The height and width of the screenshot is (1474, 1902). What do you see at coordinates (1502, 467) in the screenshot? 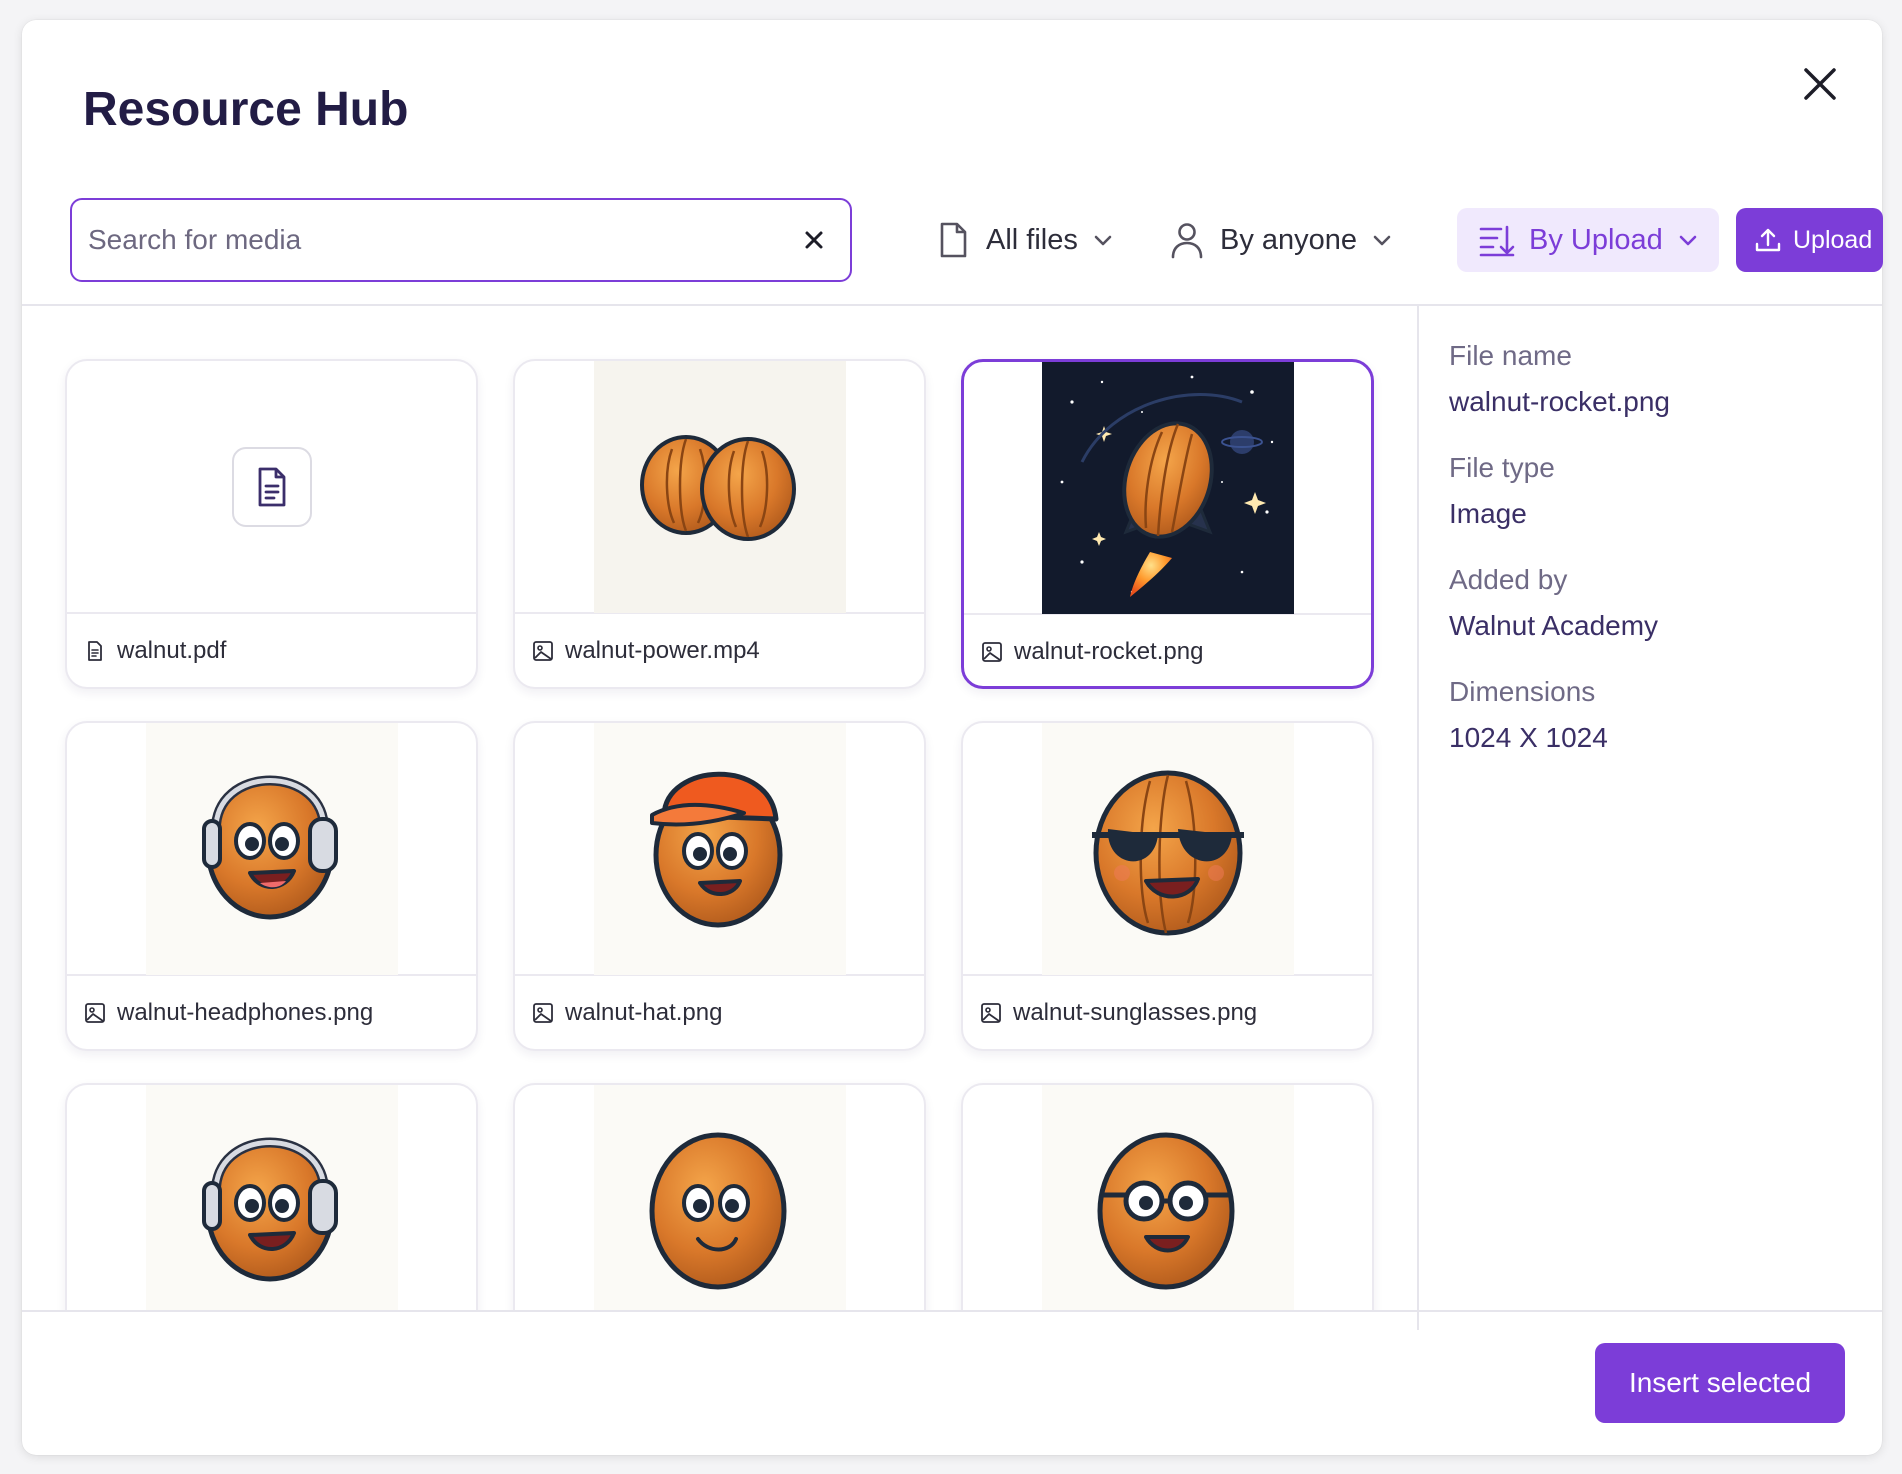
I see `file-type-label: File type` at bounding box center [1502, 467].